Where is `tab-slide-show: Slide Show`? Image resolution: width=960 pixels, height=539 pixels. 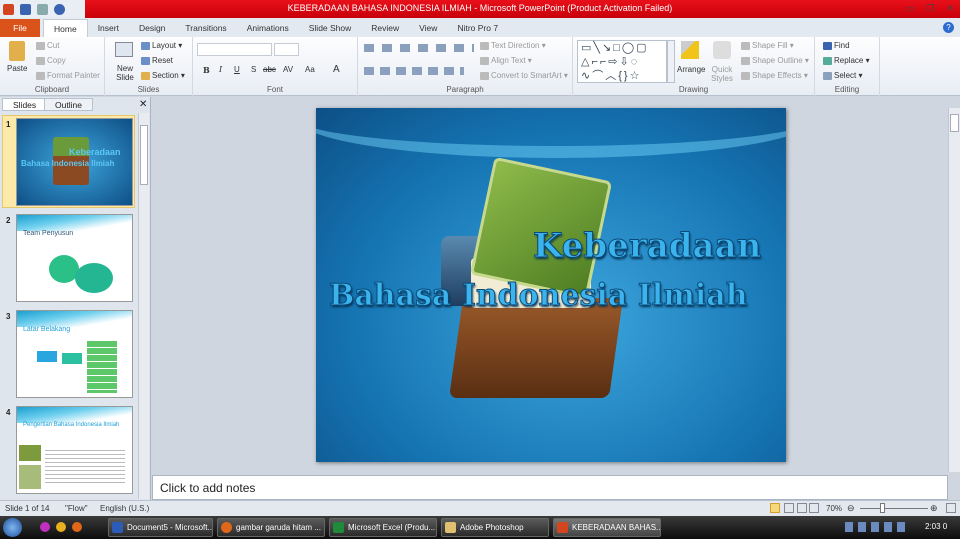
tab-slide-show: Slide Show is located at coordinates (330, 28).